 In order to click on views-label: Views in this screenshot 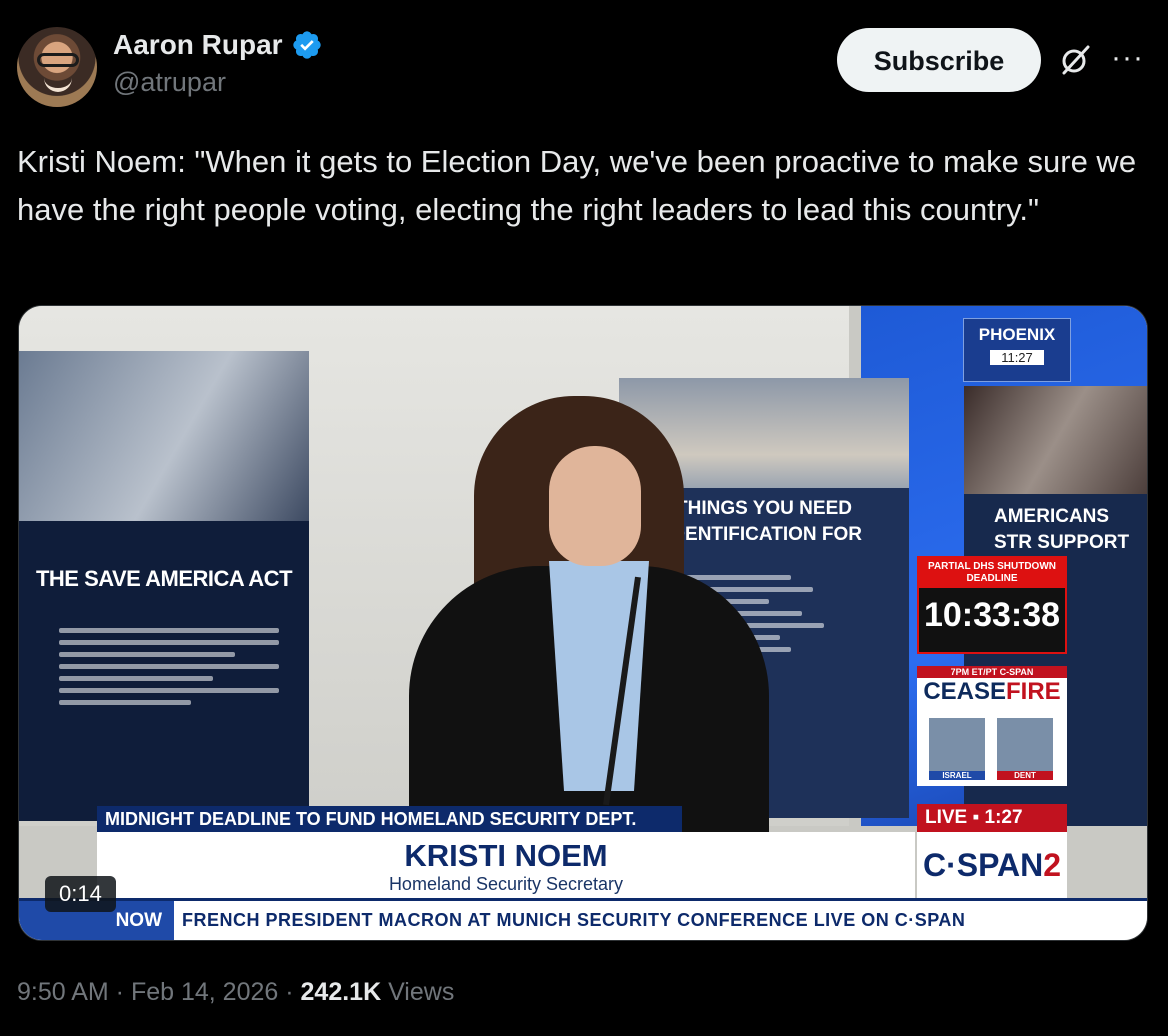, I will do `click(418, 992)`.